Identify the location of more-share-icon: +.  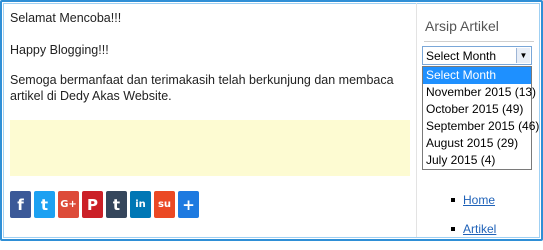
(188, 204).